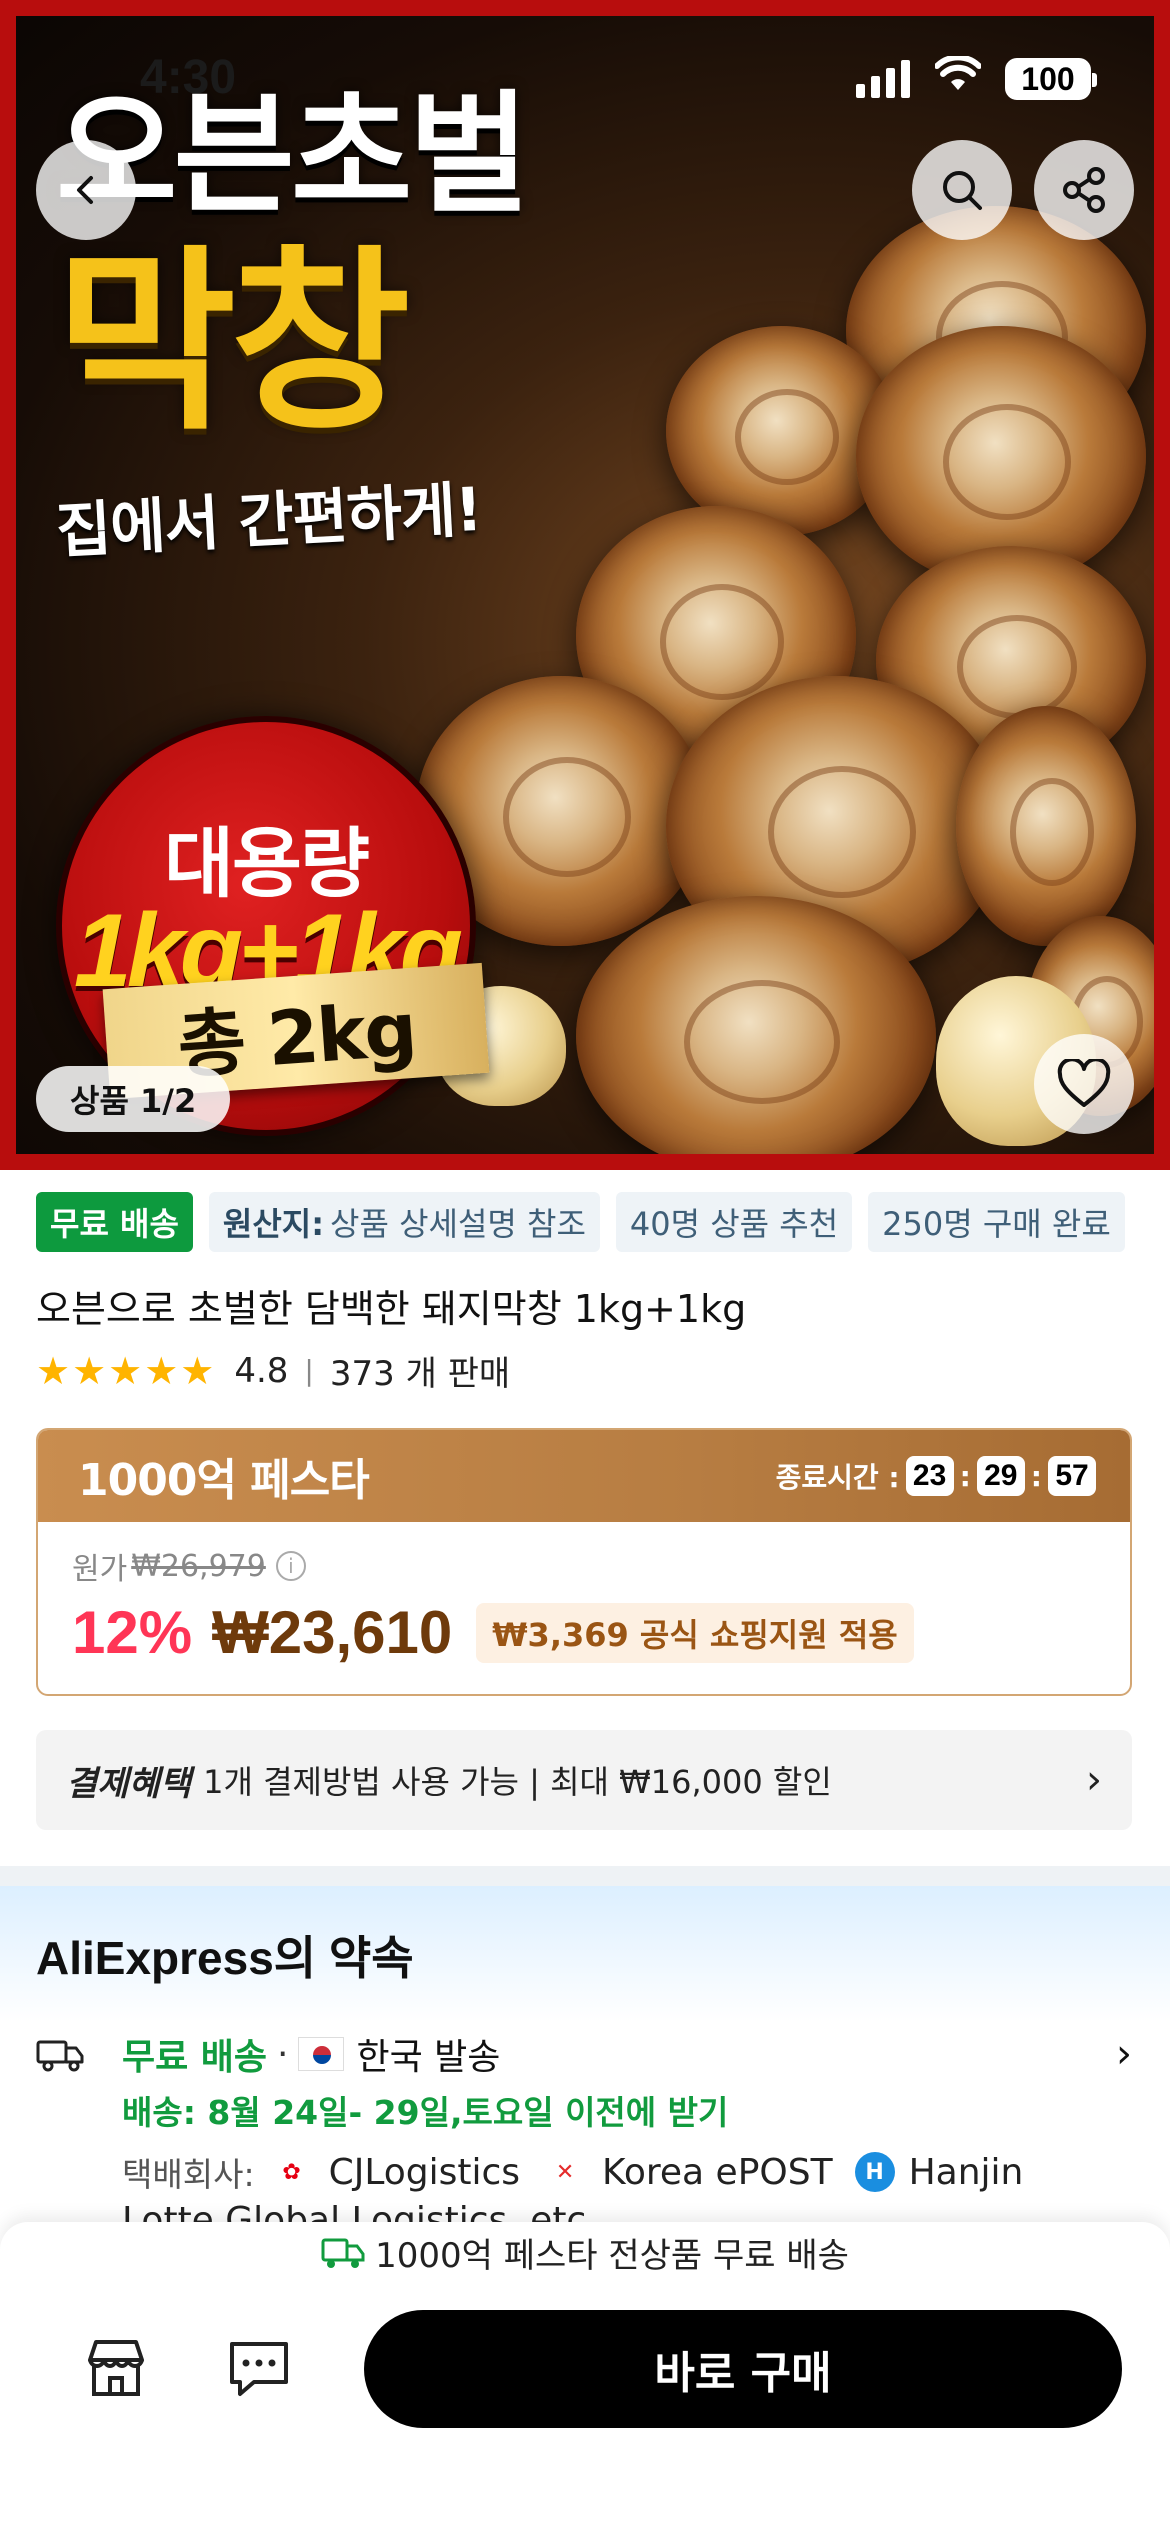  What do you see at coordinates (584, 1476) in the screenshot?
I see `festa-header: 1000억 페스타 종료시간 : 23: 29: 57` at bounding box center [584, 1476].